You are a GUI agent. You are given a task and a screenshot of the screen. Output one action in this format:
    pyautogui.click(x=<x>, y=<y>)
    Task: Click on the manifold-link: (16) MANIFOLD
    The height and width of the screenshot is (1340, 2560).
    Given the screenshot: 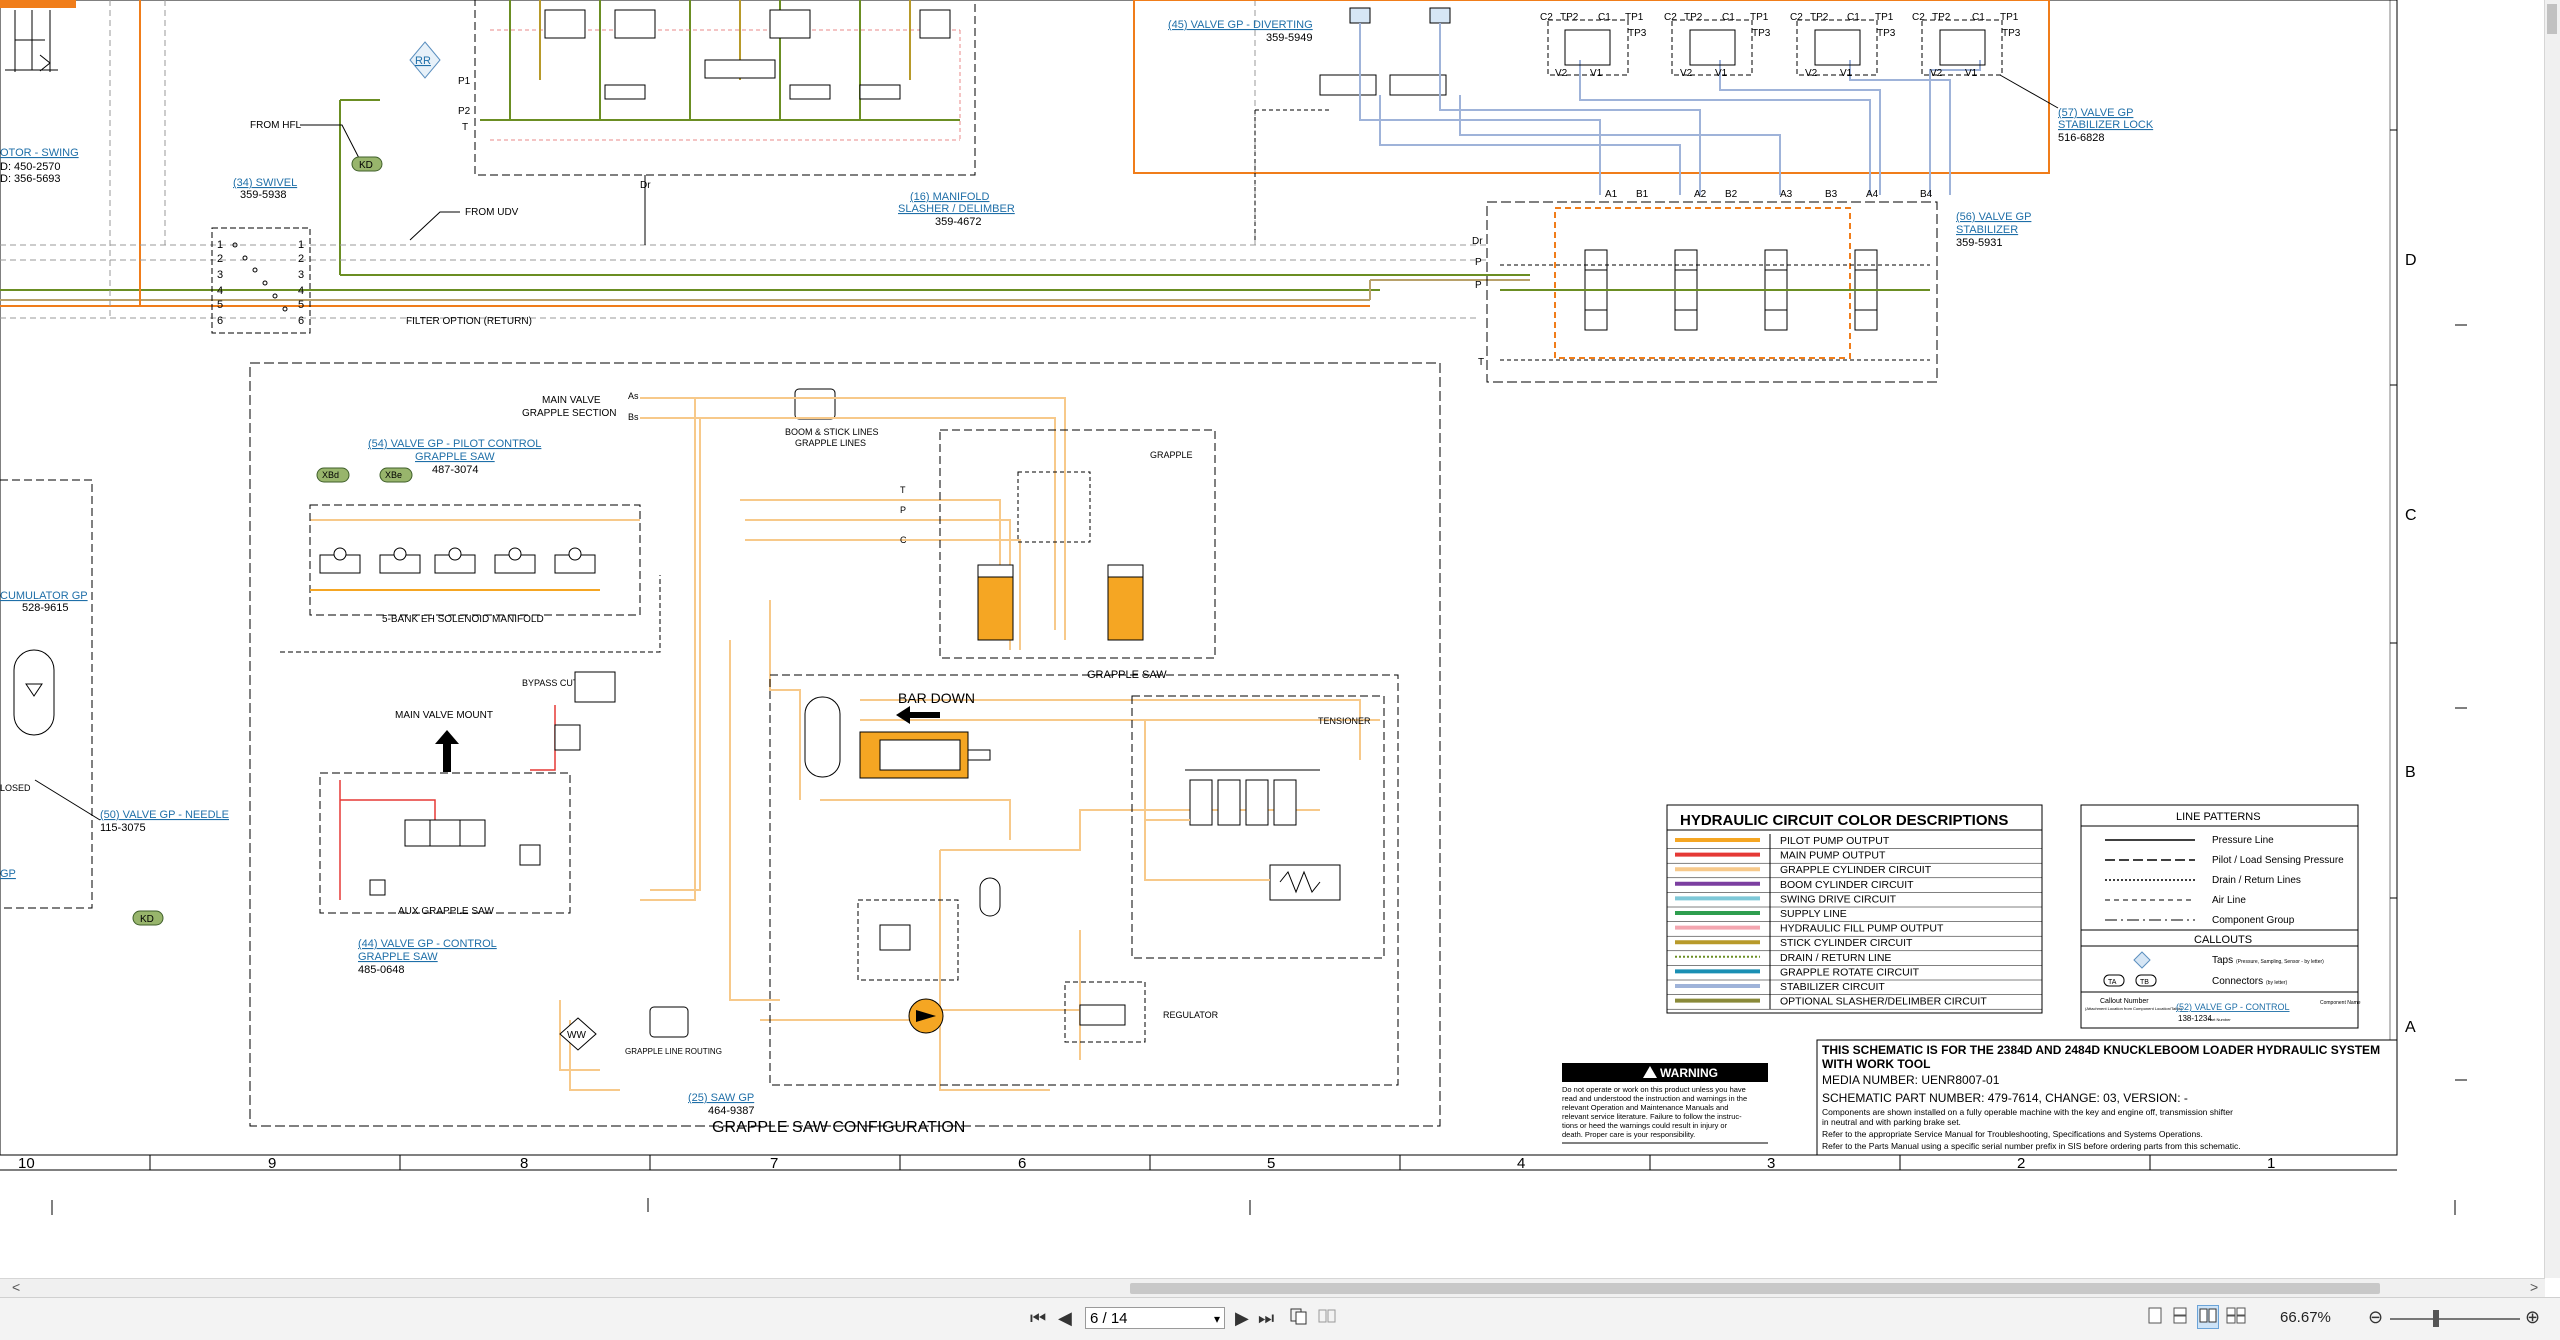 What is the action you would take?
    pyautogui.click(x=950, y=197)
    